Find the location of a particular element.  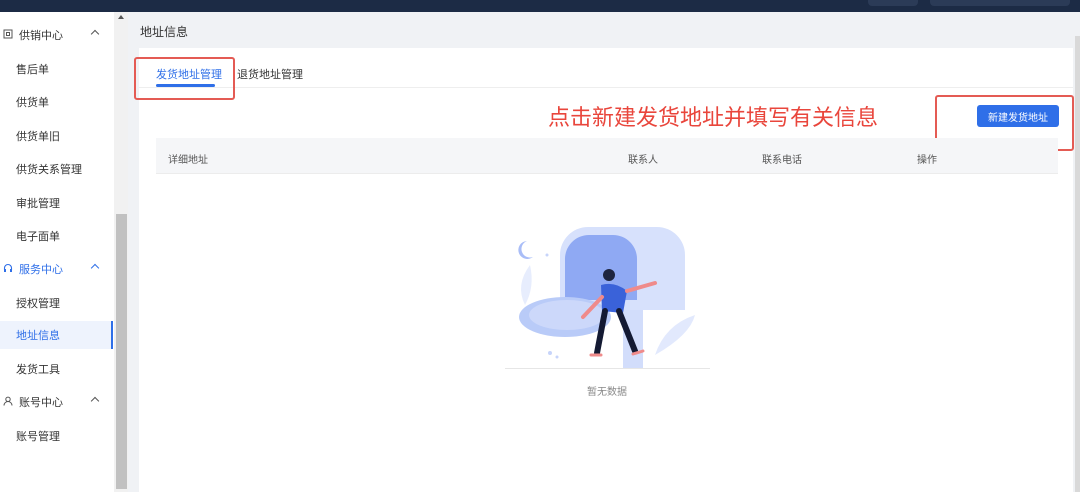

user-icon is located at coordinates (8, 402).